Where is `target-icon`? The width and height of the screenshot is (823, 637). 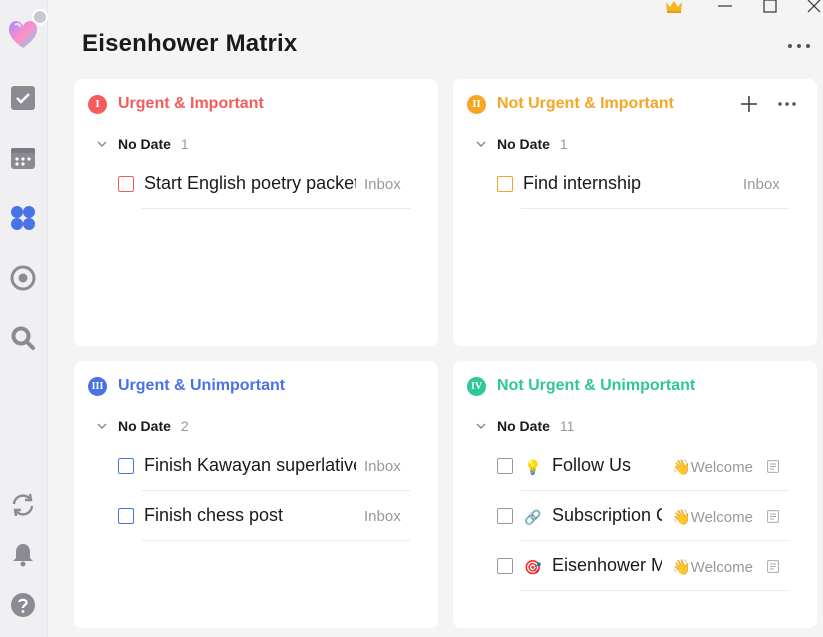 target-icon is located at coordinates (23, 278).